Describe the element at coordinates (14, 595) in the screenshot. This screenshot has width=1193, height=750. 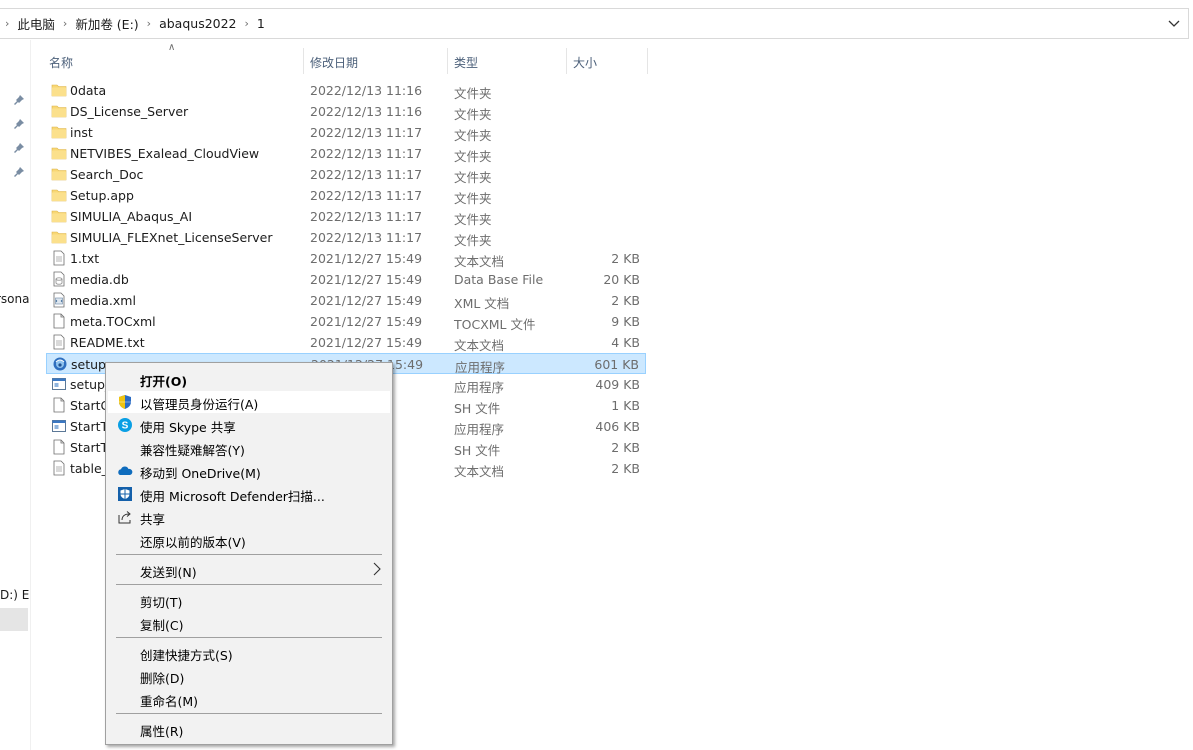
I see `nav-item-drive-d: D:) E` at that location.